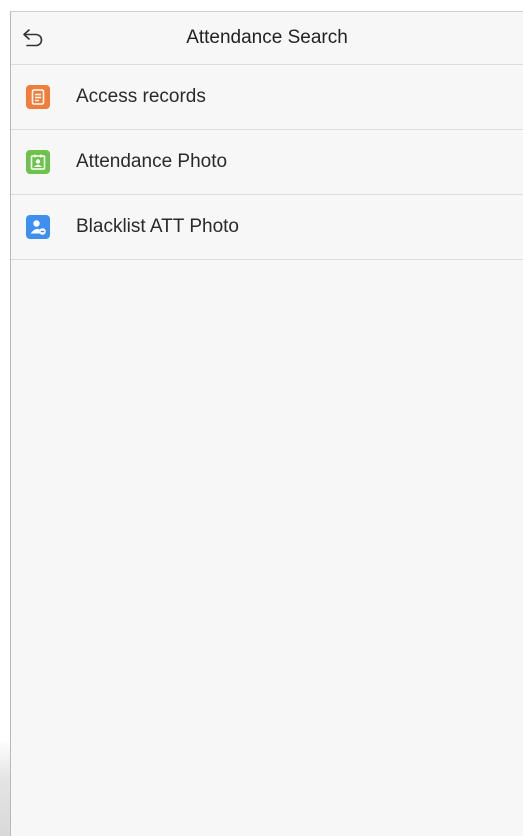  I want to click on photo-id-icon, so click(38, 162).